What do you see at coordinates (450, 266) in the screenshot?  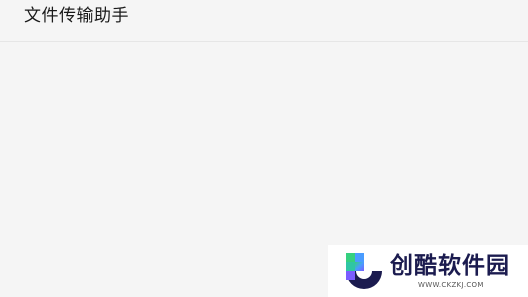 I see `watermark-brand: 创酷软件园` at bounding box center [450, 266].